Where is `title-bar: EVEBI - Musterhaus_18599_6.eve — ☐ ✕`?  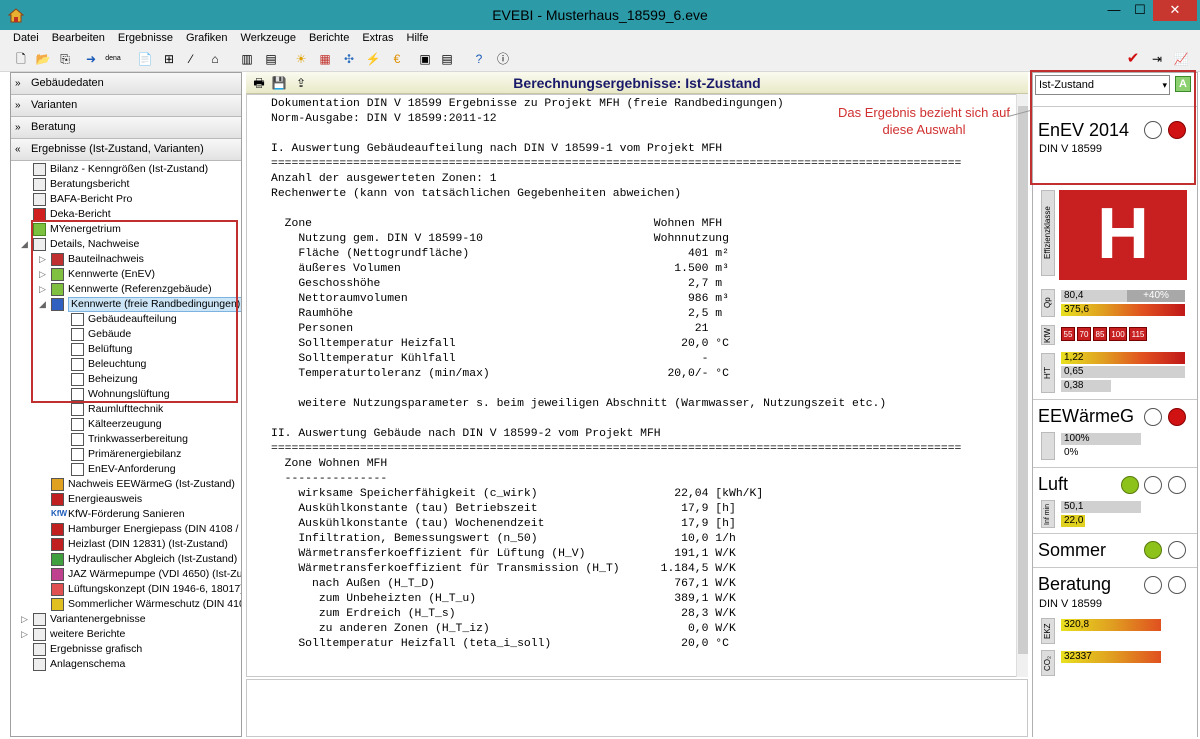 title-bar: EVEBI - Musterhaus_18599_6.eve — ☐ ✕ is located at coordinates (600, 15).